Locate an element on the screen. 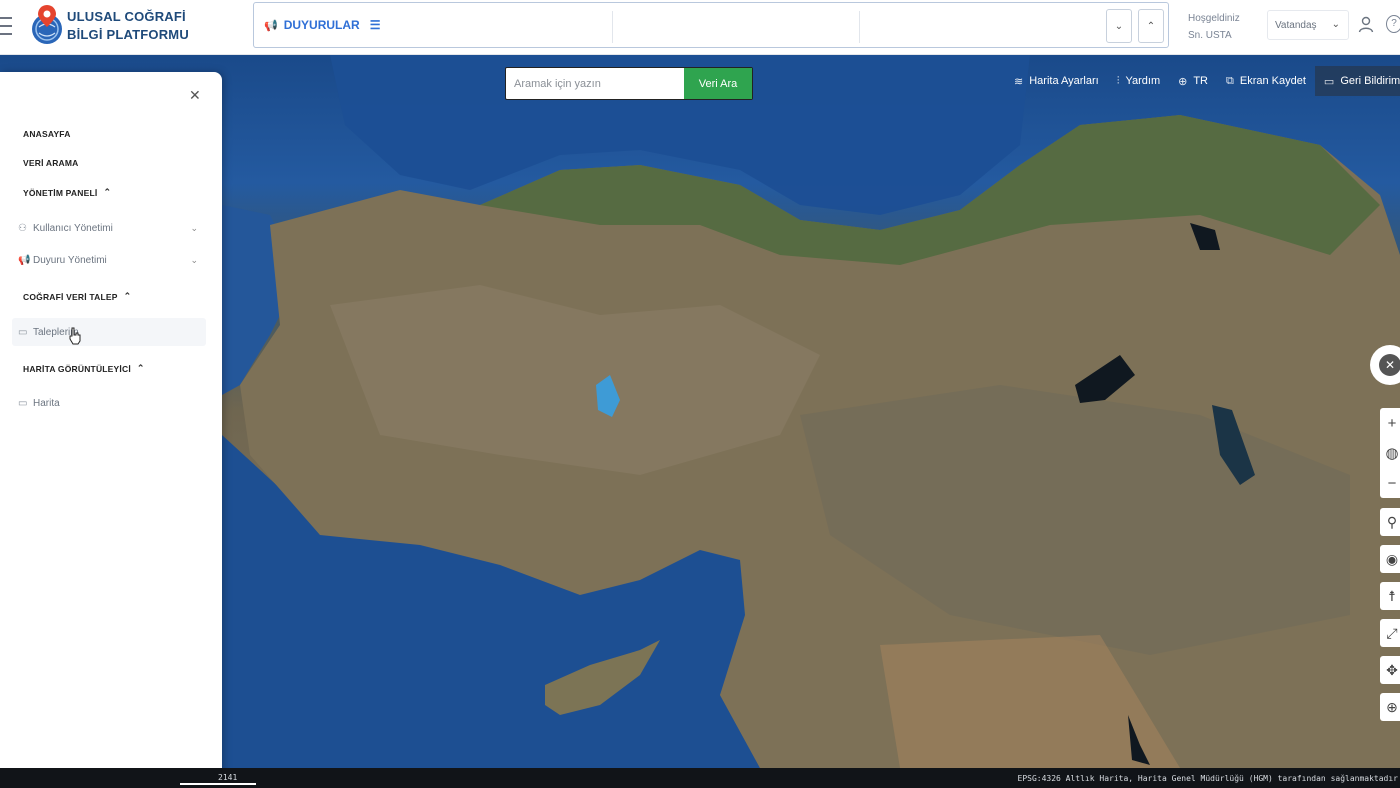  location-pin-button: ⚲ is located at coordinates (1390, 522).